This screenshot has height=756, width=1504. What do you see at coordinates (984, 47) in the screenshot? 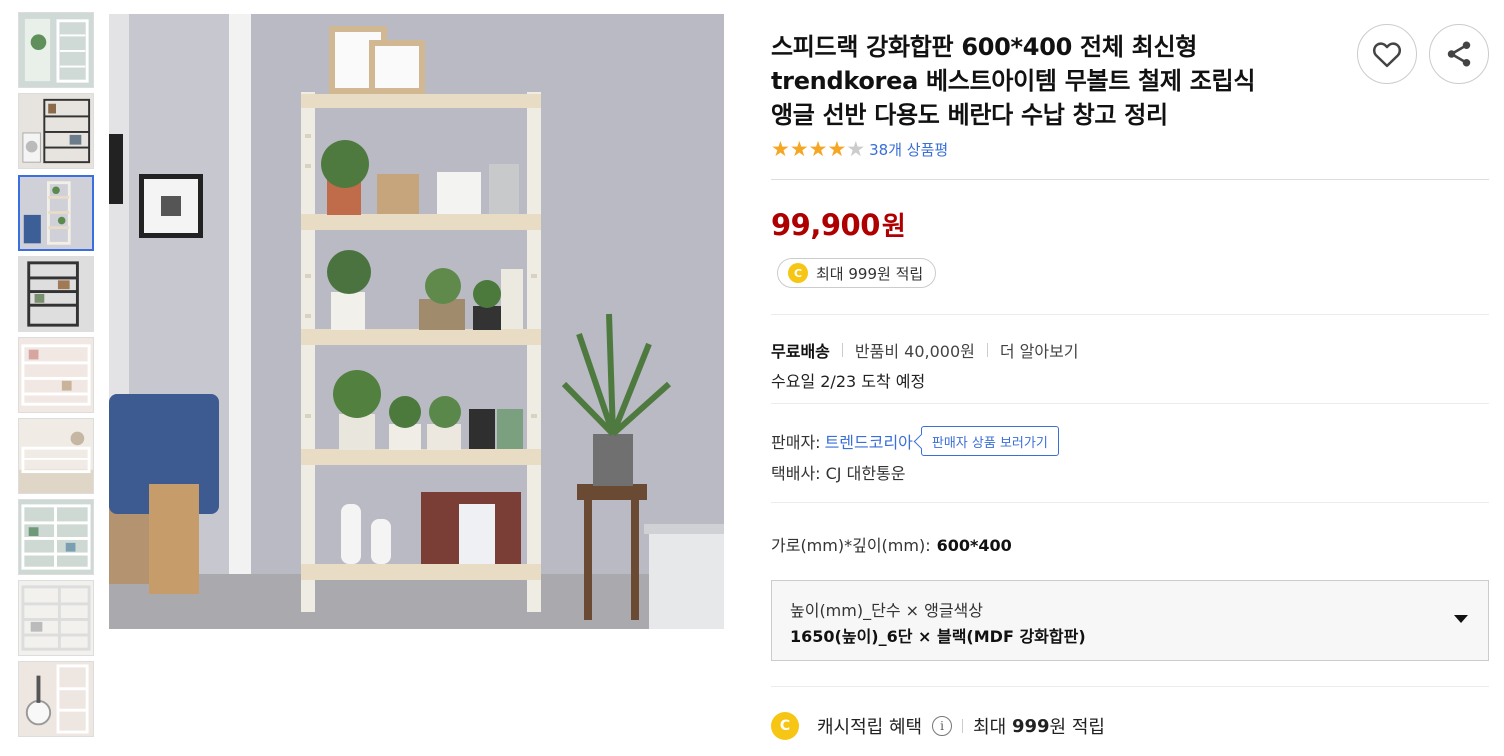
I see `product-title-line: 스피드랙 강화합판 600*400 전체 최신형` at bounding box center [984, 47].